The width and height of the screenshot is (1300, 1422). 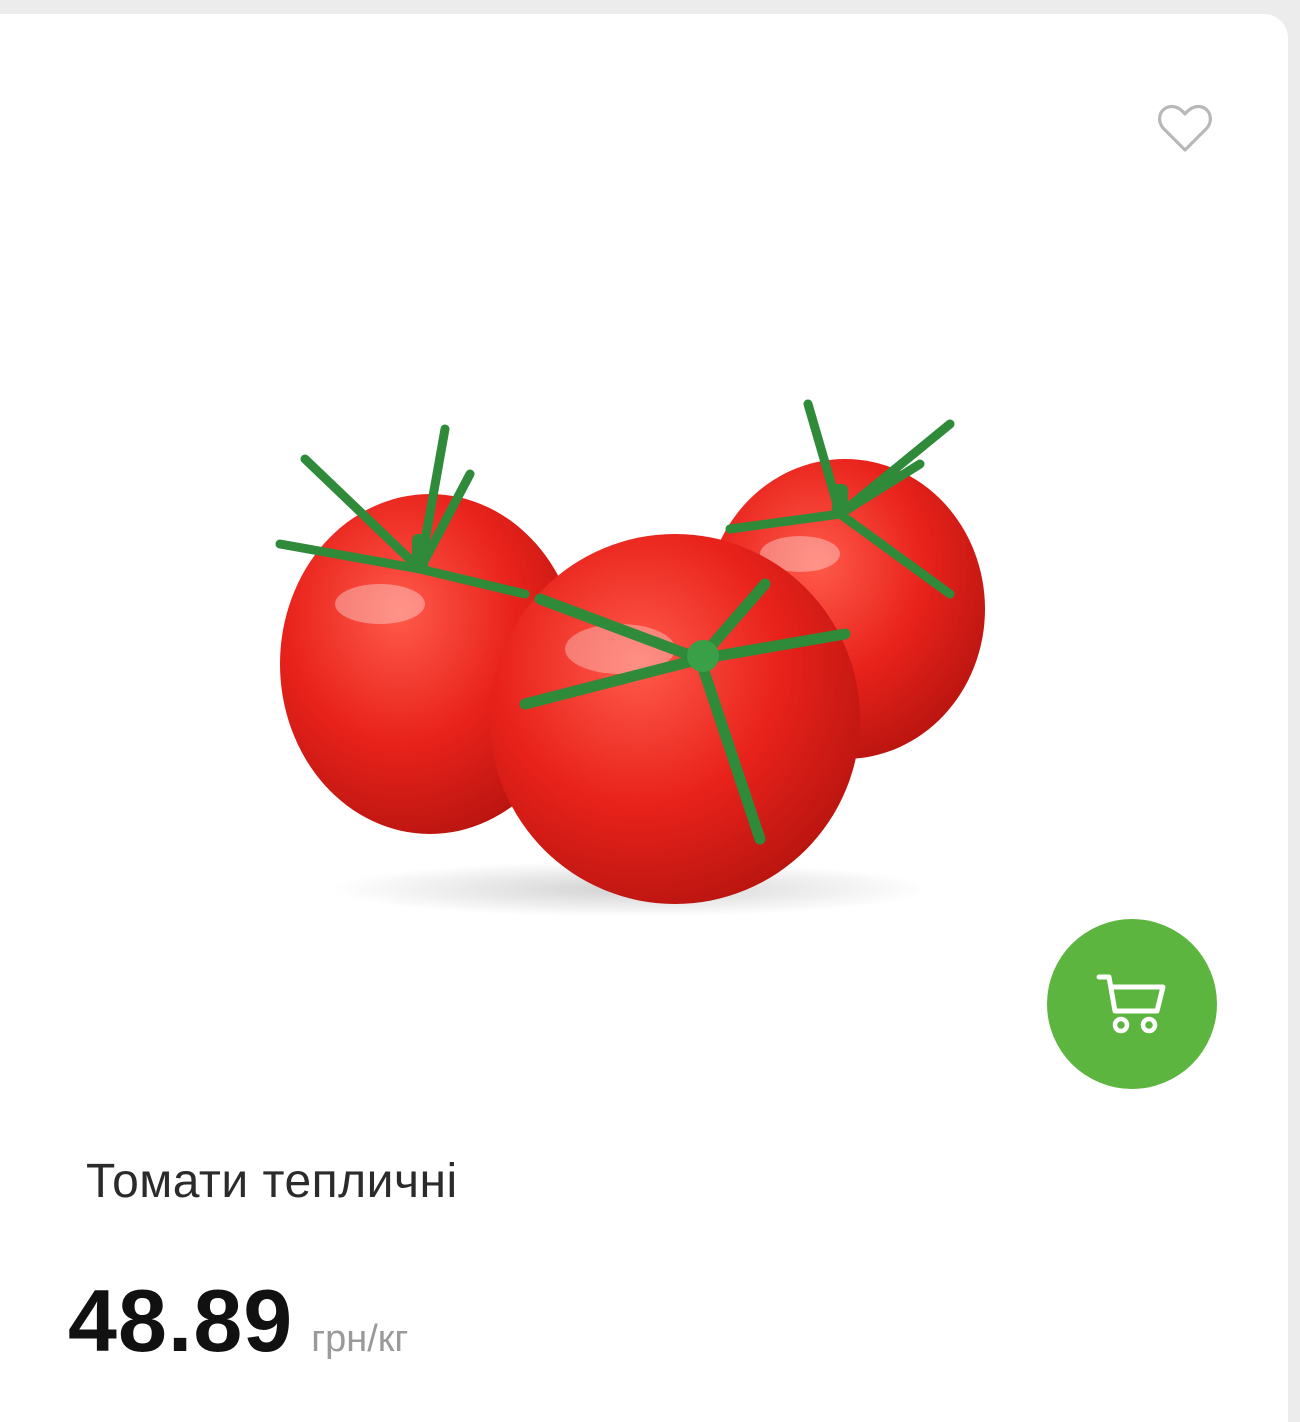 I want to click on product-title: Томати тепличні, so click(x=272, y=1181).